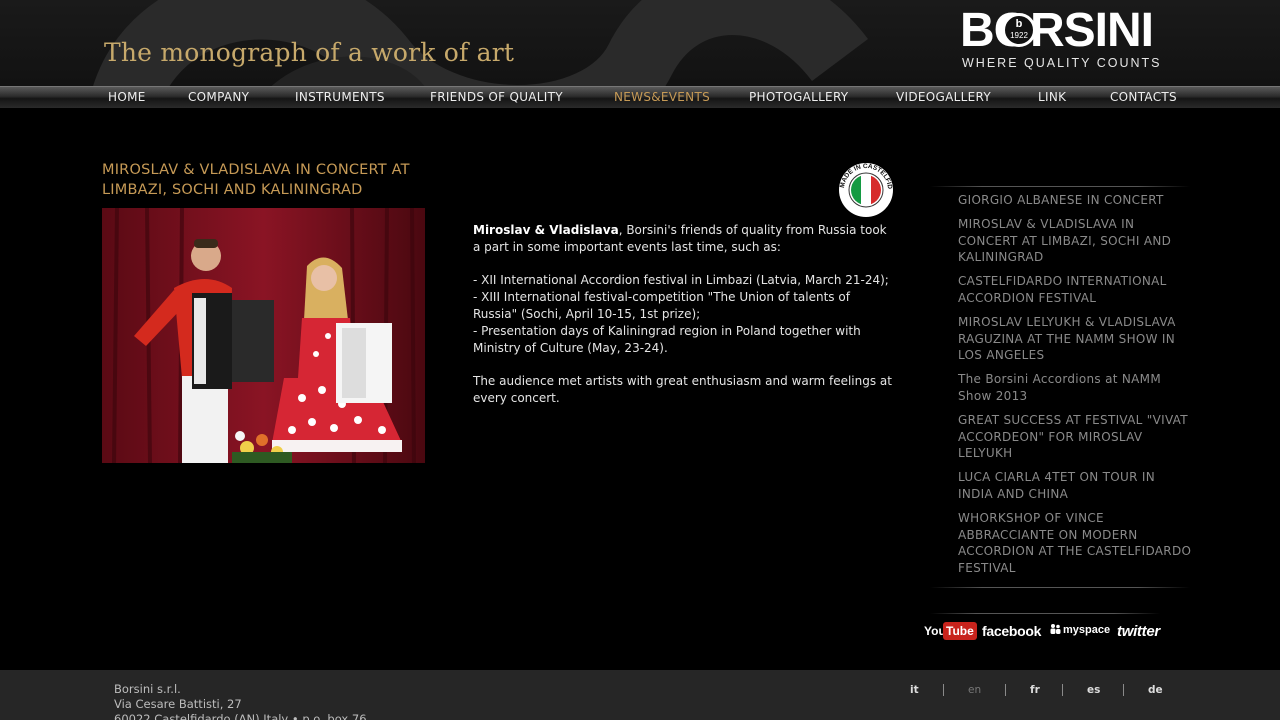 The image size is (1280, 720). Describe the element at coordinates (1062, 63) in the screenshot. I see `logo-subline: WHERE QUALITY COUNTS` at that location.